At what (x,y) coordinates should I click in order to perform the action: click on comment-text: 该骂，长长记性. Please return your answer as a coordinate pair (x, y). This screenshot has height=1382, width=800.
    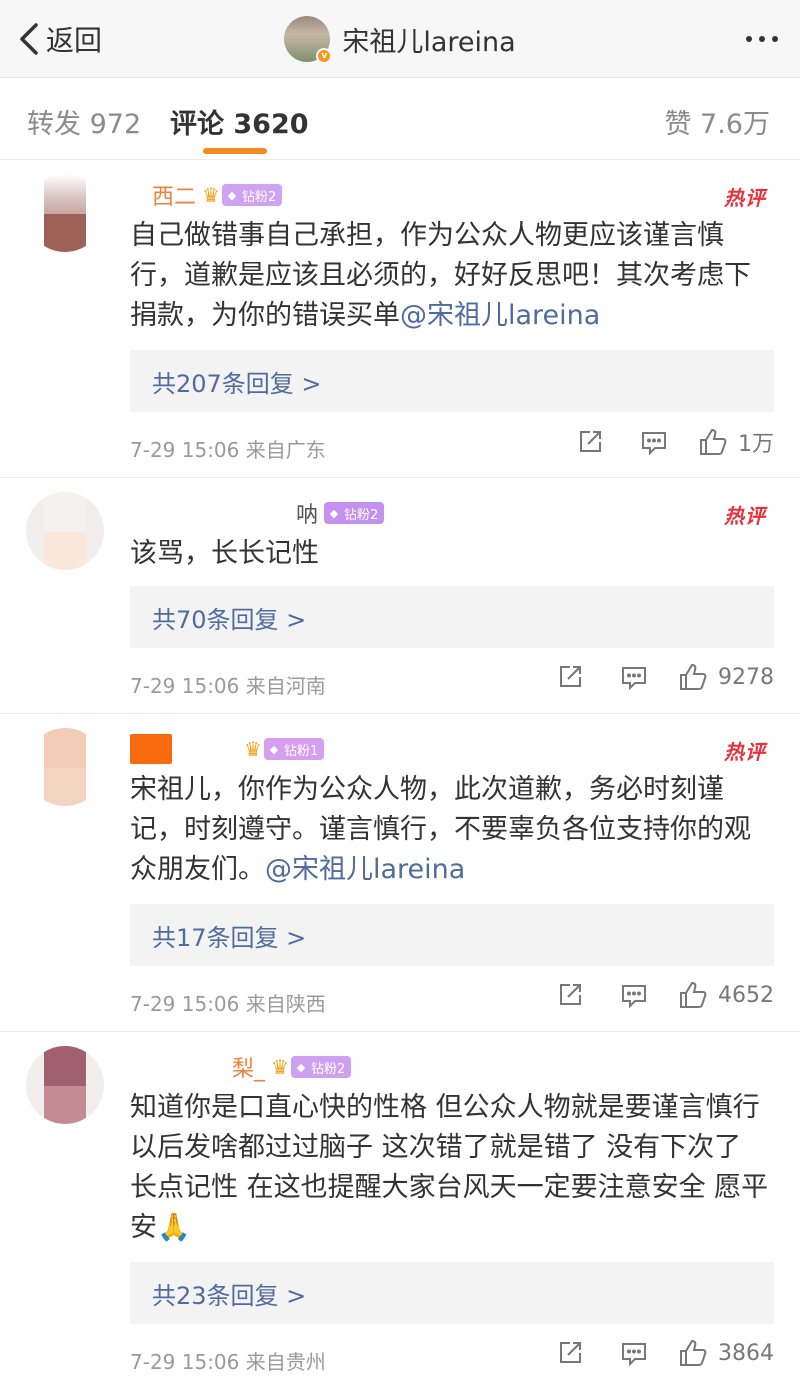
    Looking at the image, I should click on (224, 553).